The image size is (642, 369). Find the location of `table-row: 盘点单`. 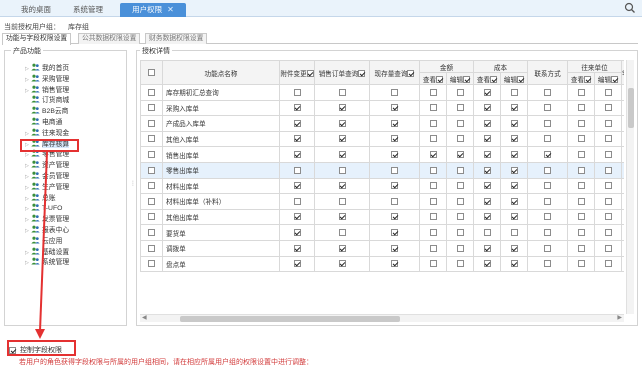

table-row: 盘点单 is located at coordinates (382, 264).